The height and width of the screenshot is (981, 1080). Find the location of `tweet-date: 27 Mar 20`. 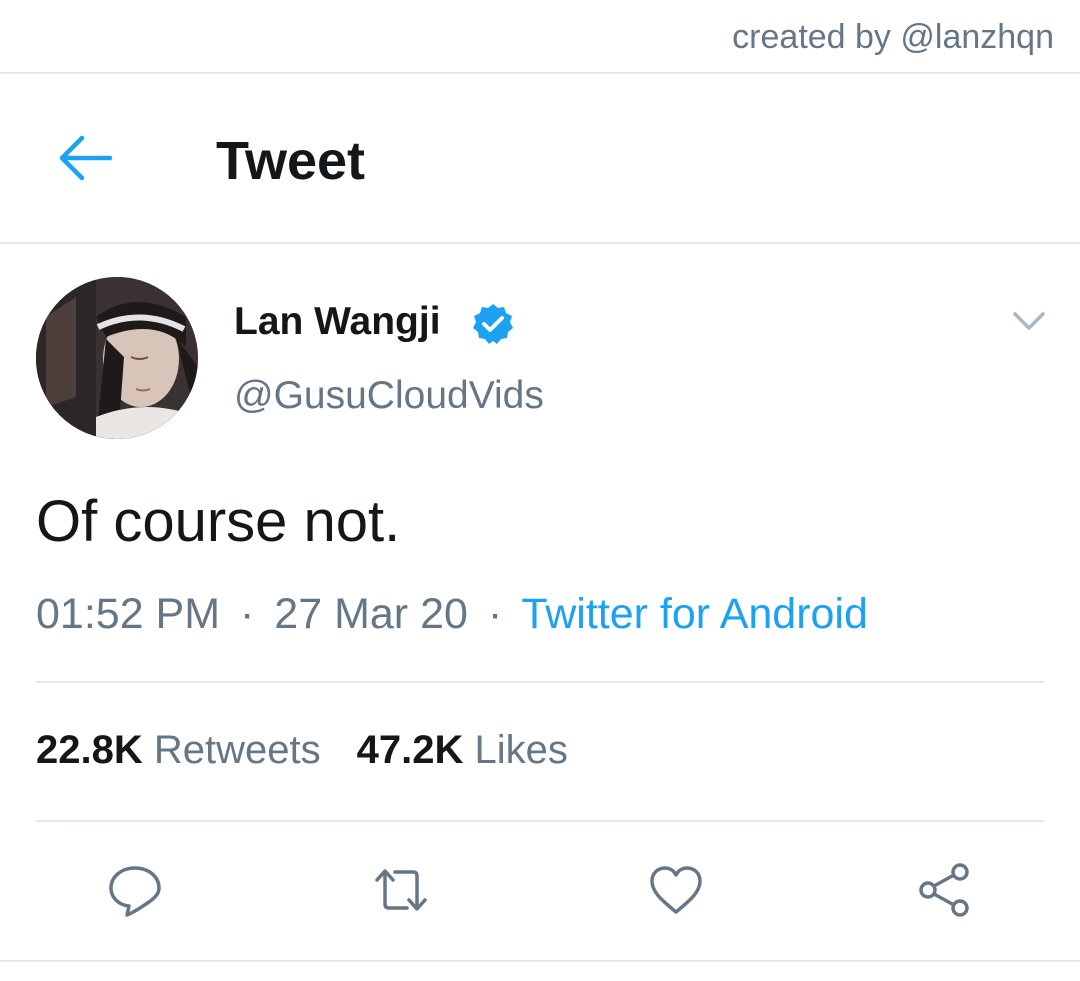

tweet-date: 27 Mar 20 is located at coordinates (371, 614).